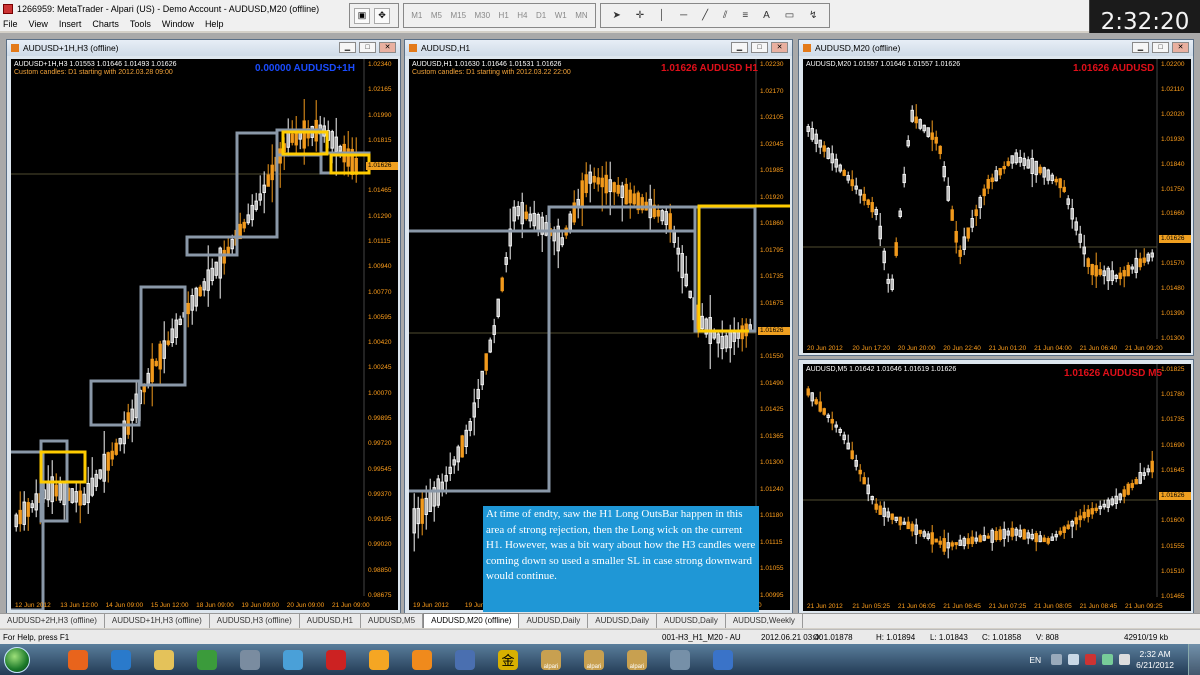 The image size is (1200, 675). Describe the element at coordinates (551, 660) in the screenshot. I see `taskbar-alpari-1-button: alpari` at that location.